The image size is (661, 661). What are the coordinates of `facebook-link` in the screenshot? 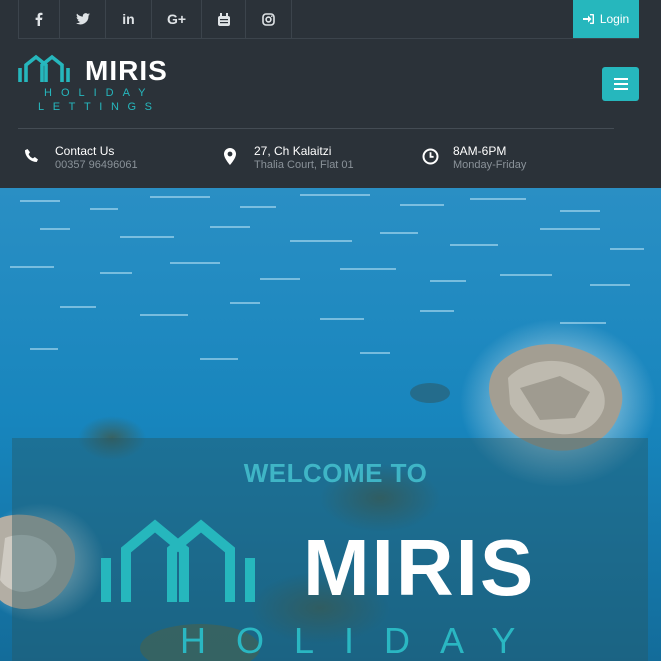 It's located at (39, 19).